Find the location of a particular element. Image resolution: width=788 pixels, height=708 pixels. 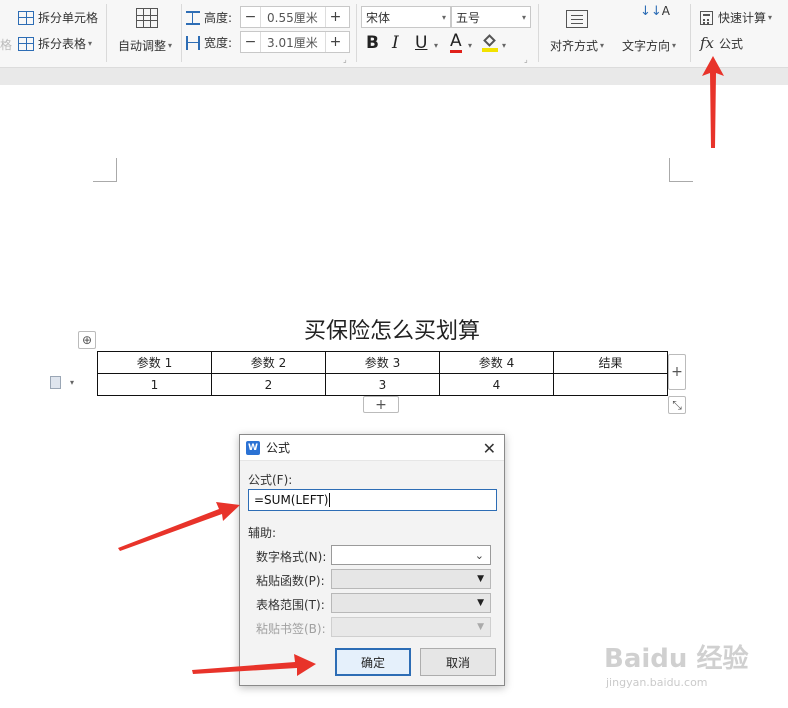

paste-function-select: ▼ is located at coordinates (411, 579).